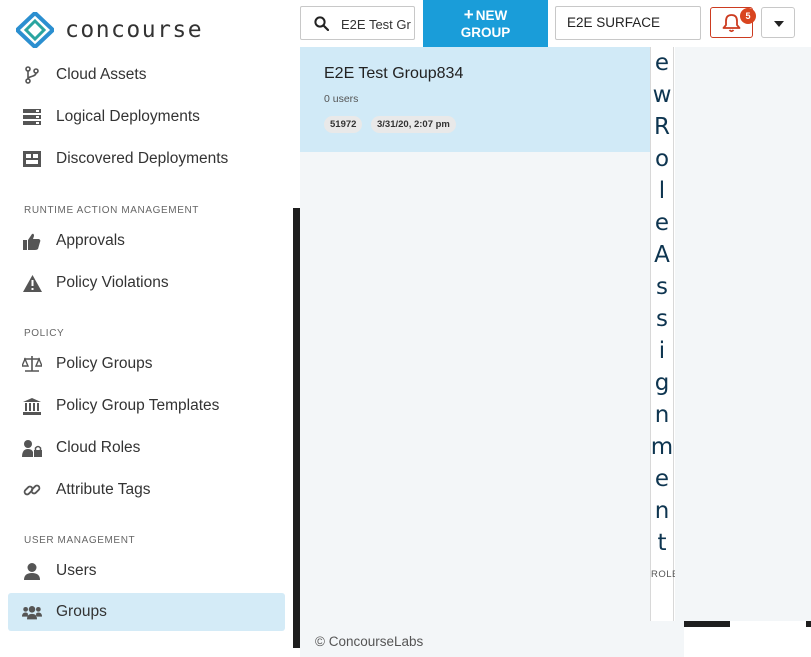 The width and height of the screenshot is (811, 657). What do you see at coordinates (44, 333) in the screenshot?
I see `section-title-policy: POLICY` at bounding box center [44, 333].